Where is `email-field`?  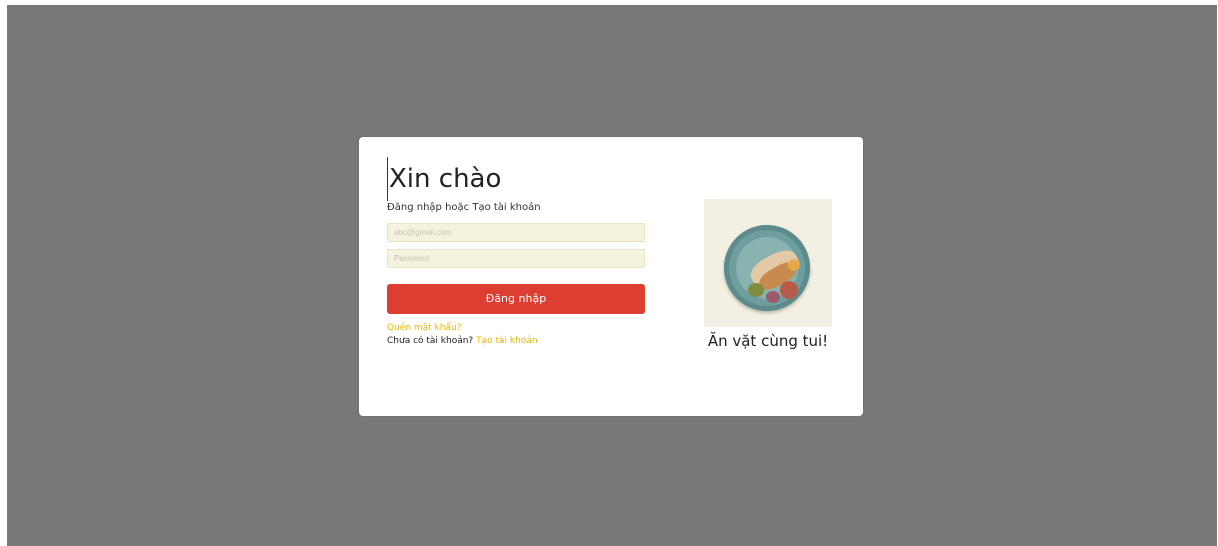
email-field is located at coordinates (516, 232).